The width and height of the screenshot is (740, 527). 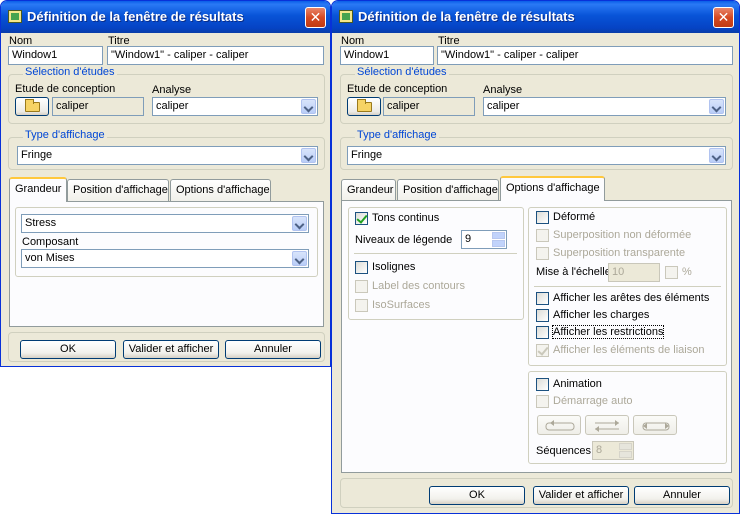 I want to click on animation-forward-button, so click(x=607, y=425).